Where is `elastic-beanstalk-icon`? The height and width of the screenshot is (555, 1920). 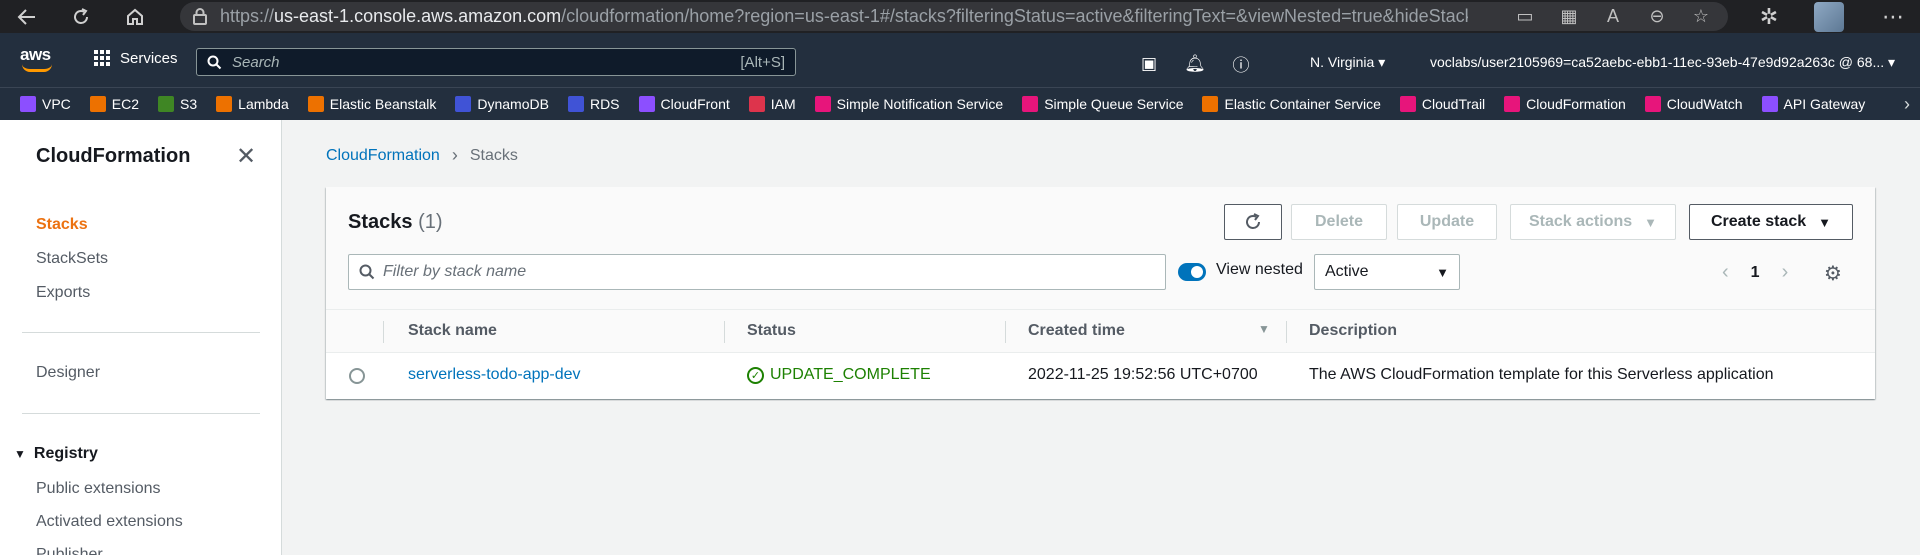
elastic-beanstalk-icon is located at coordinates (315, 104).